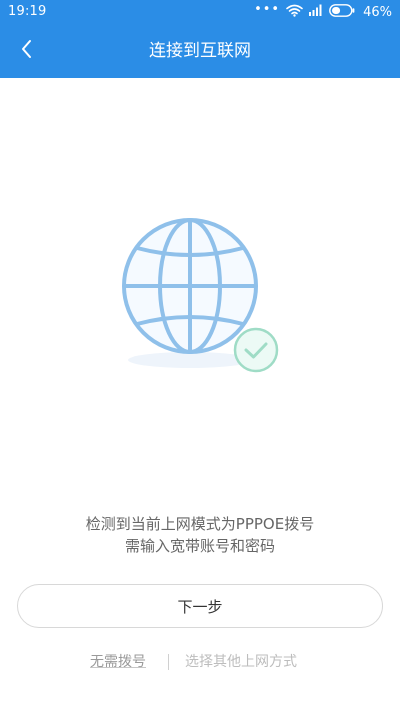 This screenshot has height=711, width=400. I want to click on header: 19:19 ••• 46% 连接到互联网, so click(200, 39).